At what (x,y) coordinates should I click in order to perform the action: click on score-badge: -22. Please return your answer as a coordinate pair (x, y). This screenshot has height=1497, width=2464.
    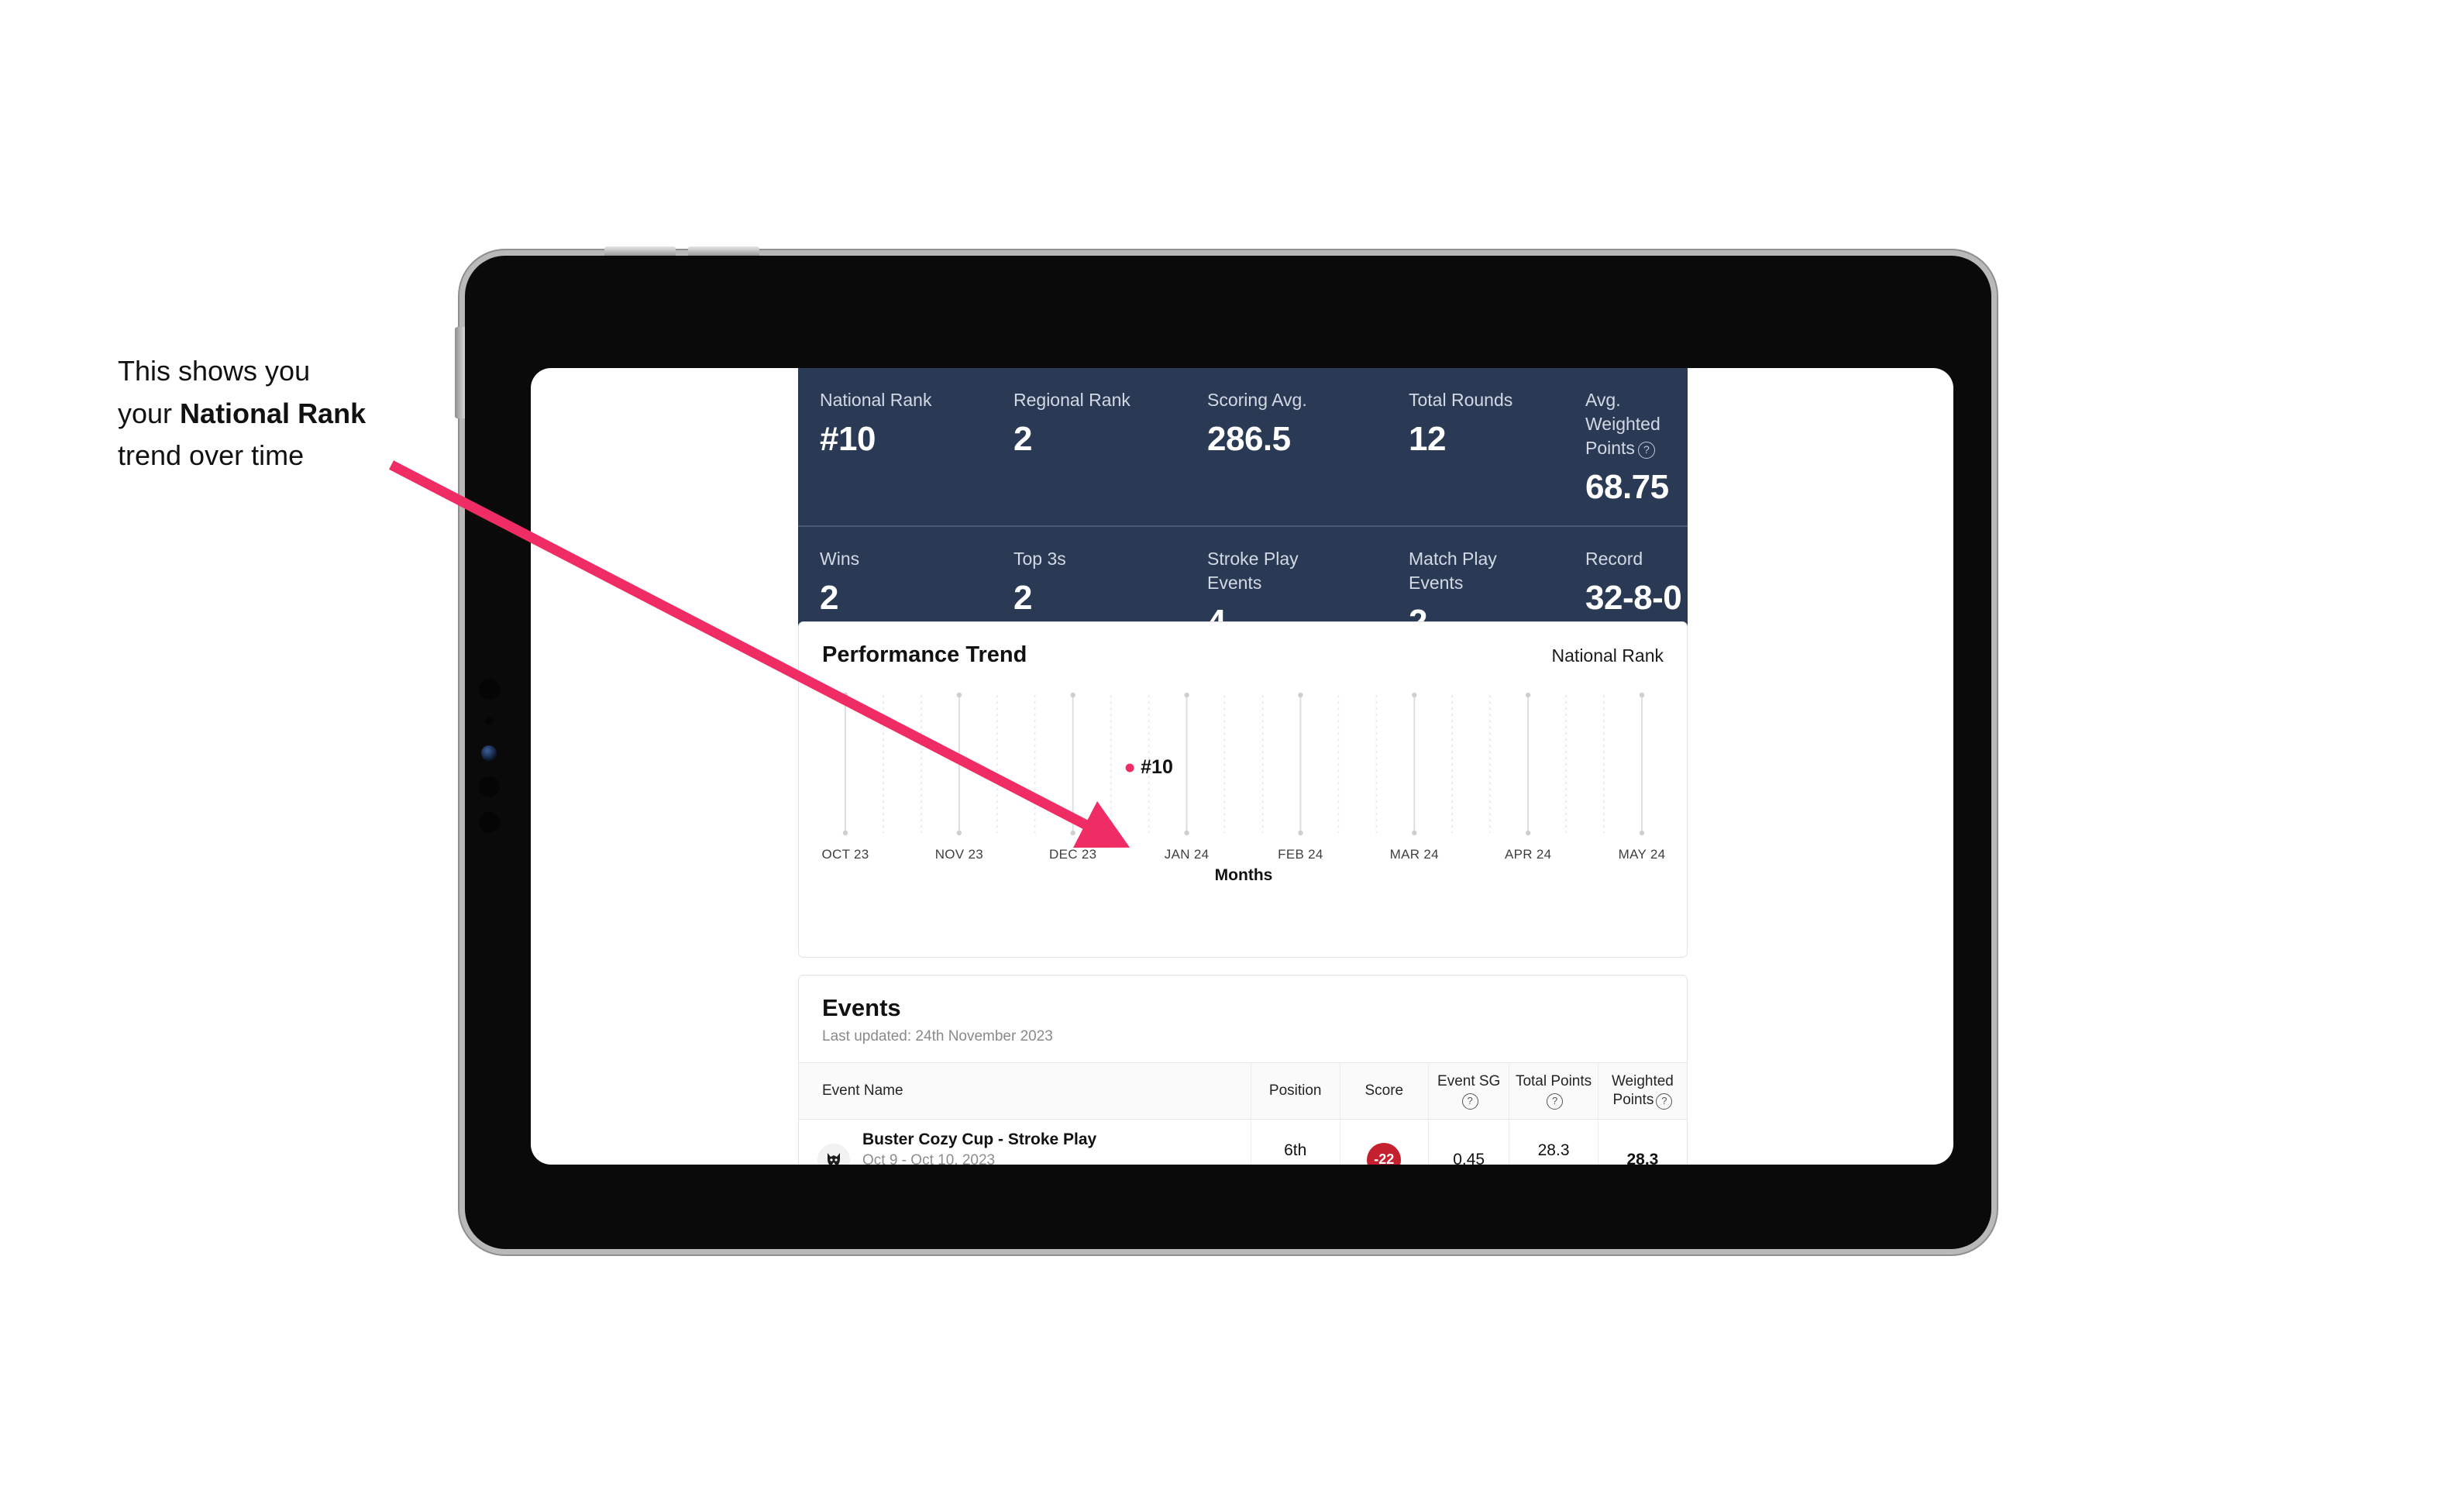
    Looking at the image, I should click on (1384, 1153).